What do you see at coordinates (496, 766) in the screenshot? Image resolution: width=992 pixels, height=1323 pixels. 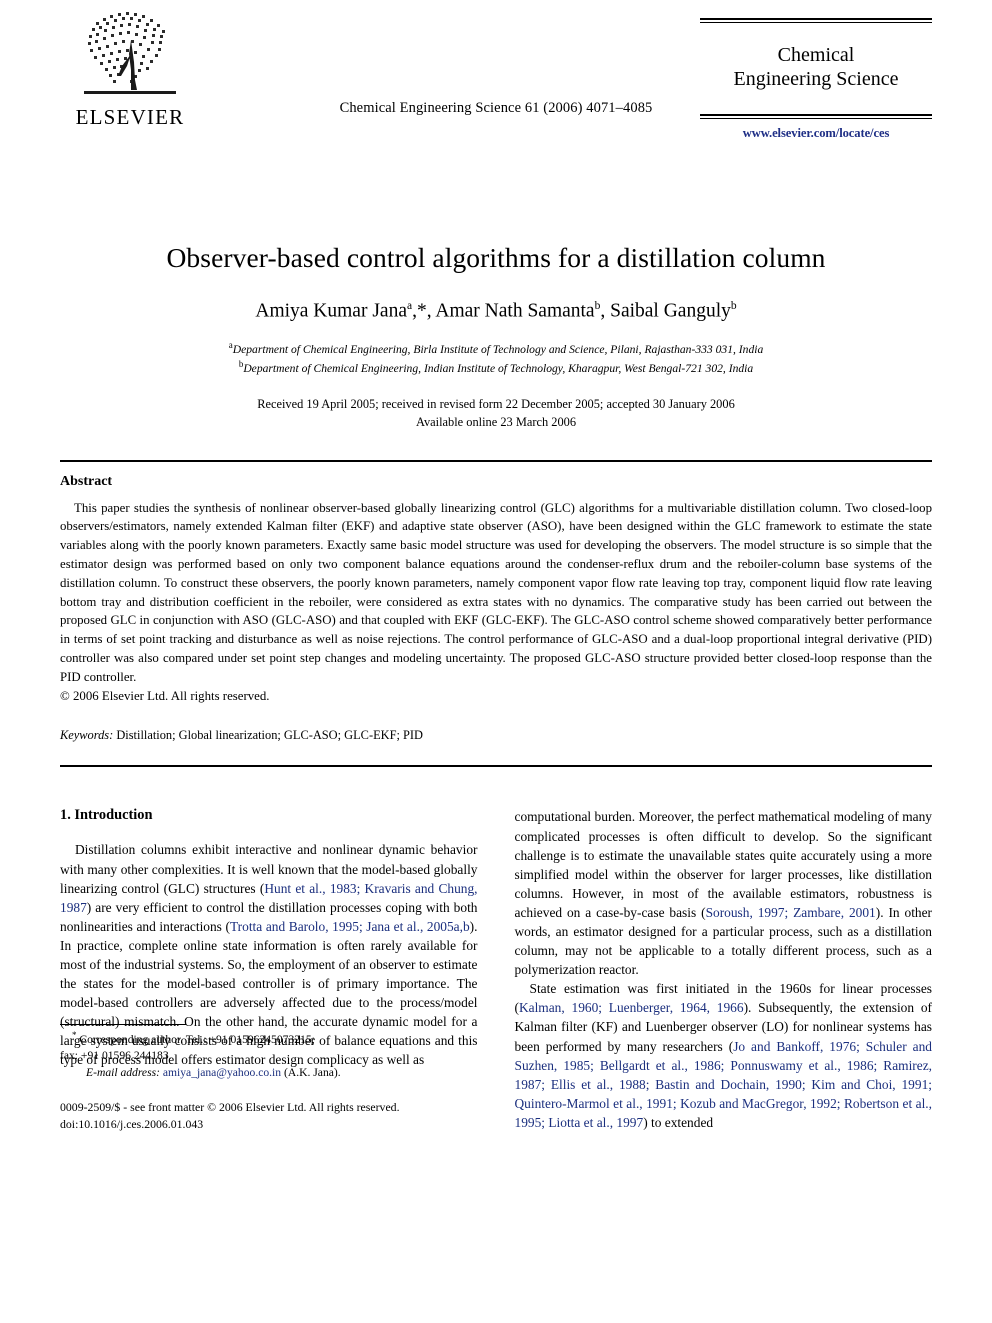 I see `abstract-bottom-rule` at bounding box center [496, 766].